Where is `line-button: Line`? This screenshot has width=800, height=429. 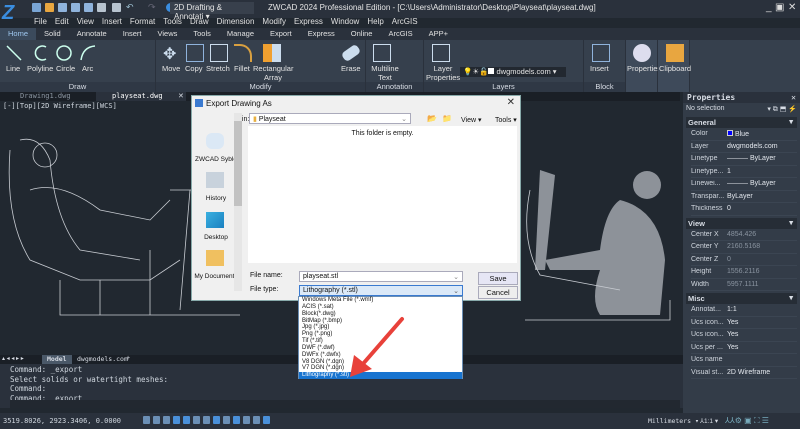 line-button: Line is located at coordinates (13, 68).